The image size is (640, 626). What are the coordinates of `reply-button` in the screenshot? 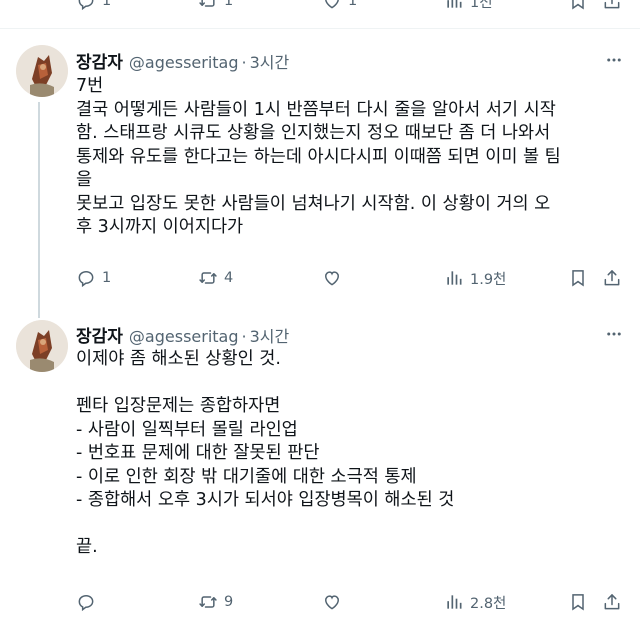 It's located at (89, 602).